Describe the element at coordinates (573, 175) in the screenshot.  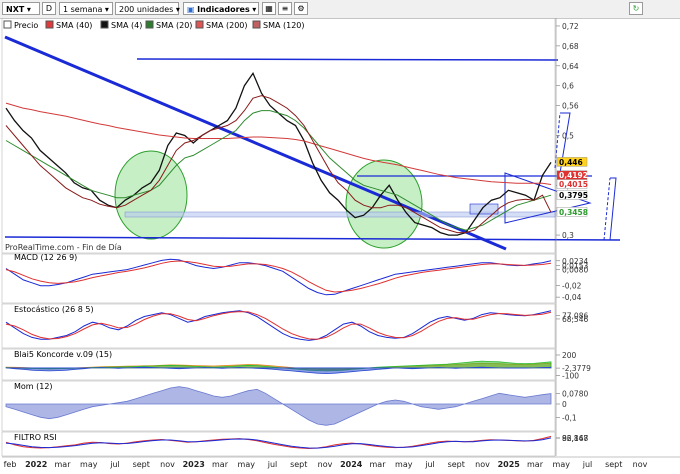
I see `price-label: 0,4192` at that location.